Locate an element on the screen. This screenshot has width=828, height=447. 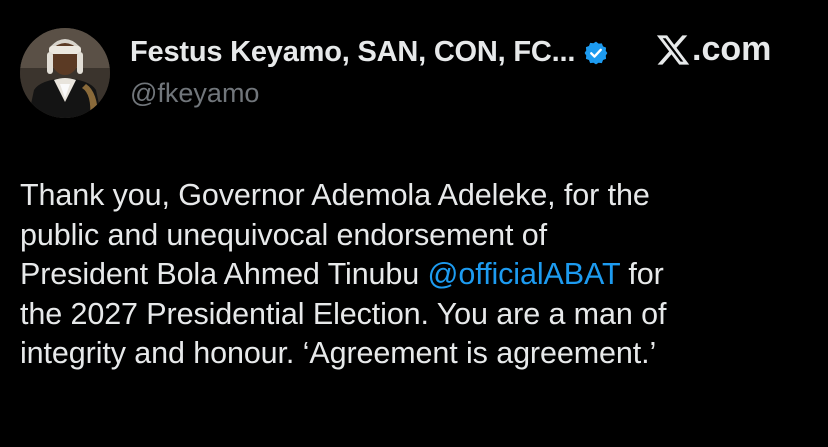
verified-badge-icon is located at coordinates (596, 53).